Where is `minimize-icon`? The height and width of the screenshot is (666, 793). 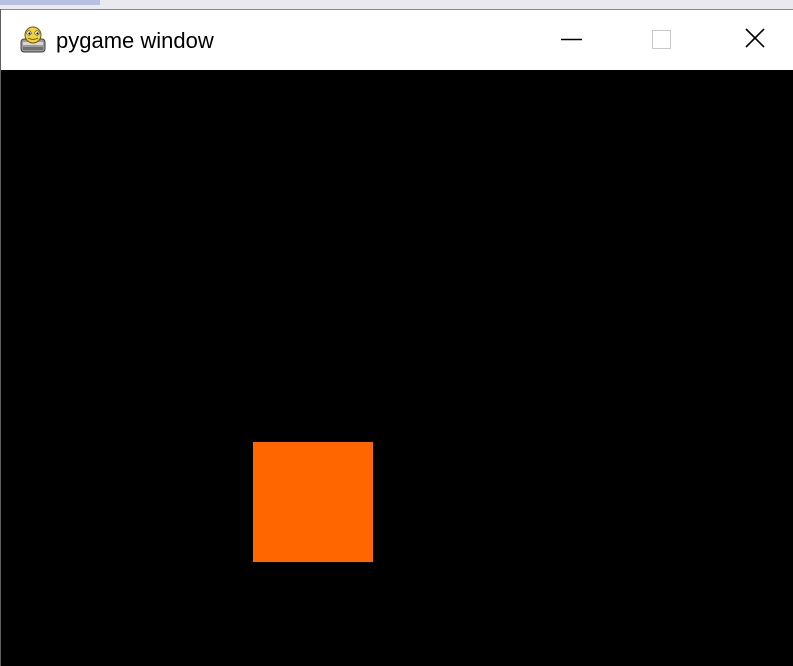 minimize-icon is located at coordinates (571, 39).